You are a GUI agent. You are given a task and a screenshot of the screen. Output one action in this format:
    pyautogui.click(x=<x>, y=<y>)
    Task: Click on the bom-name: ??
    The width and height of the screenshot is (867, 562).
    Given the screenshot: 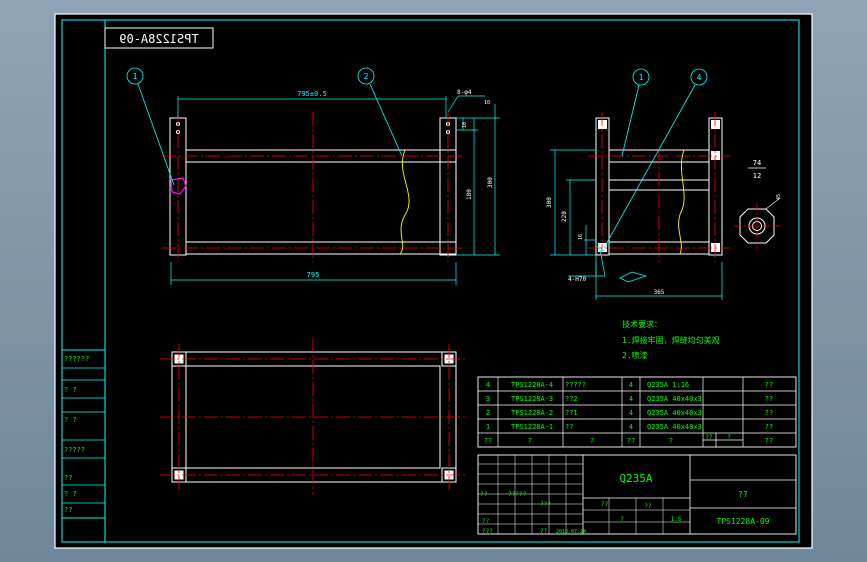 What is the action you would take?
    pyautogui.click(x=569, y=427)
    